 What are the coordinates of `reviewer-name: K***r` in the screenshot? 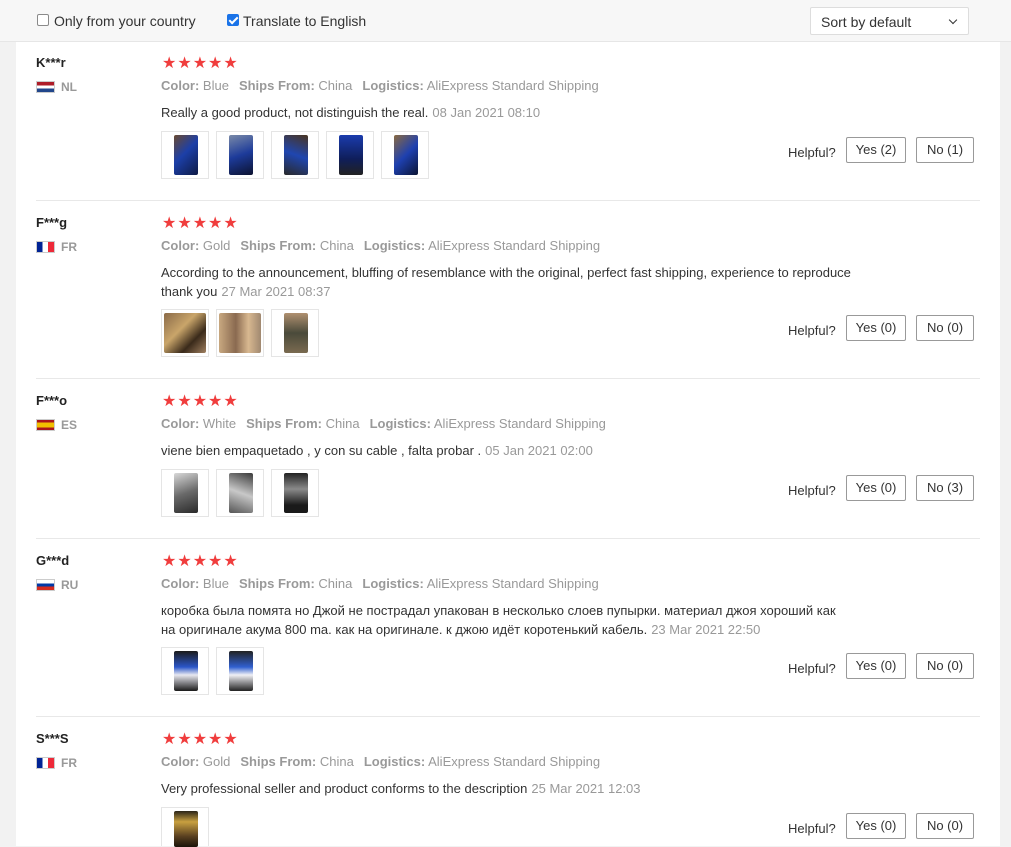 It's located at (51, 62).